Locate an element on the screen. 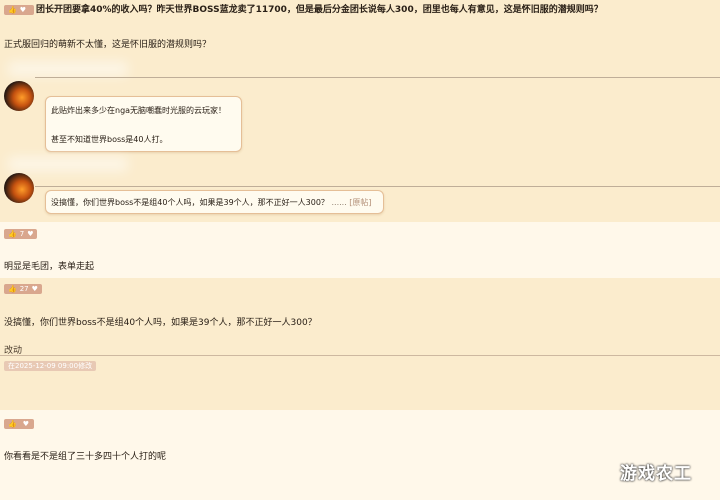 This screenshot has width=720, height=500. like-count: 27 is located at coordinates (24, 289).